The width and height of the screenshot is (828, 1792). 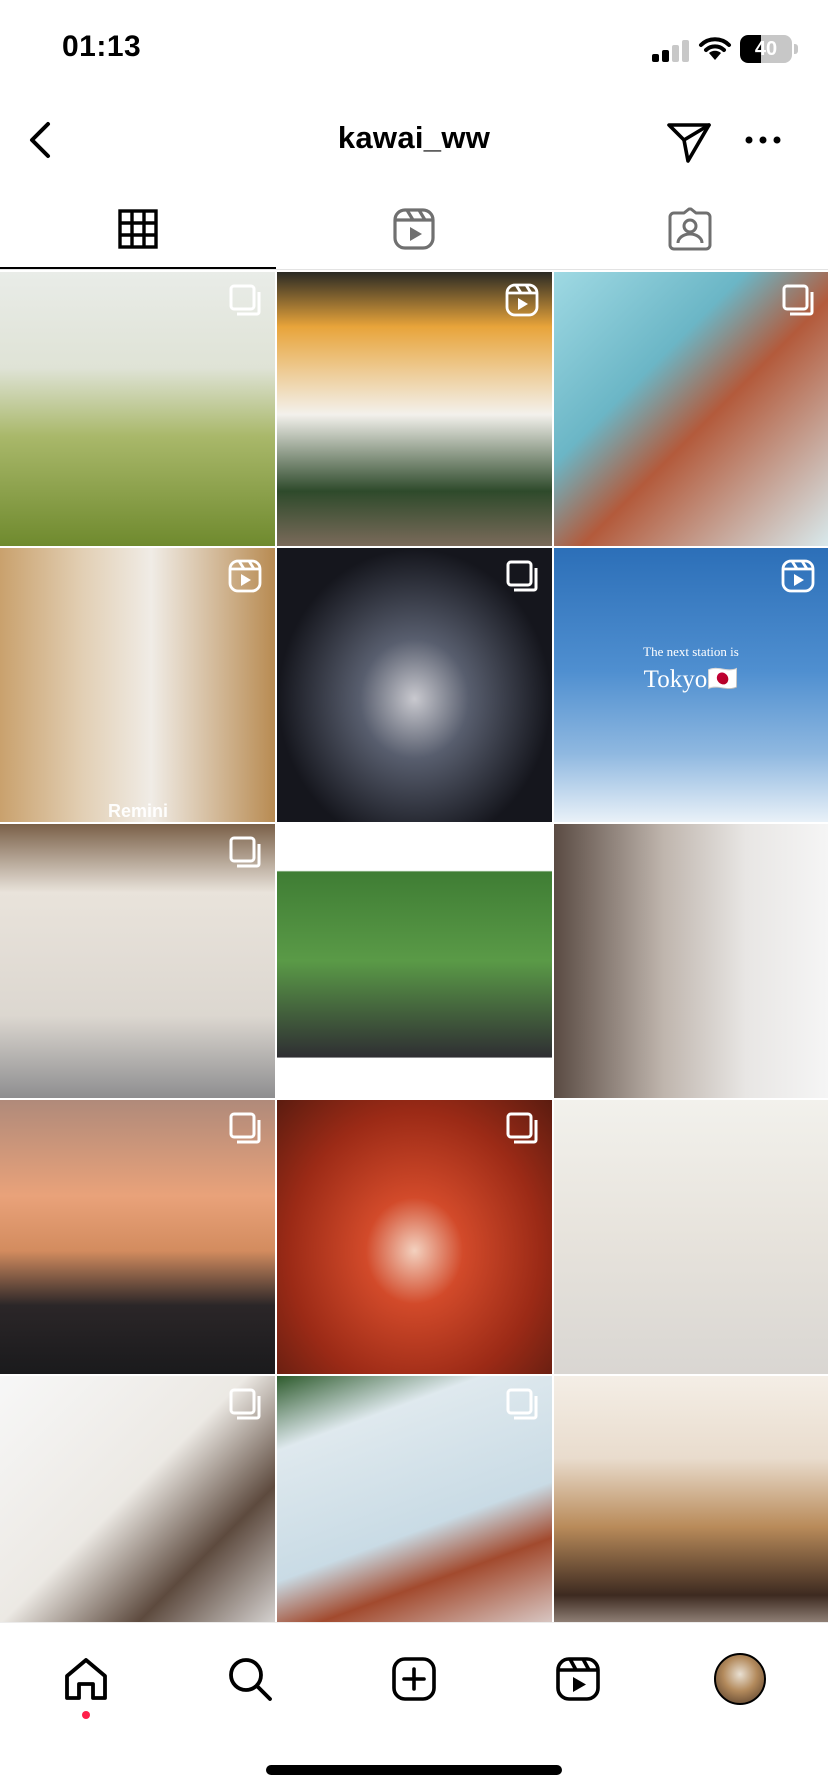 What do you see at coordinates (796, 49) in the screenshot?
I see `battery-cap` at bounding box center [796, 49].